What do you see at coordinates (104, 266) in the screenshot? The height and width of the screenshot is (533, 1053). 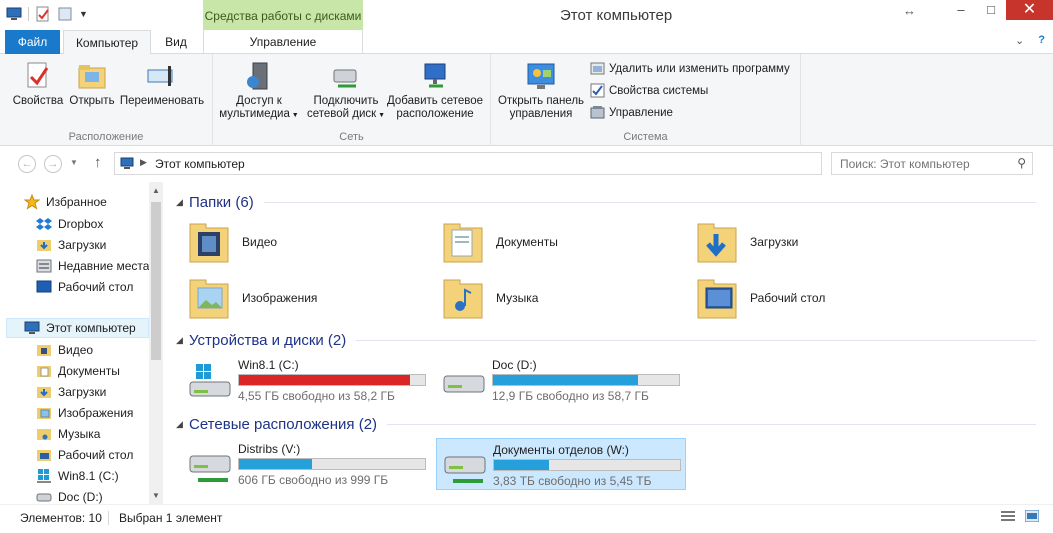 I see `nav-item-label: Недавние места` at bounding box center [104, 266].